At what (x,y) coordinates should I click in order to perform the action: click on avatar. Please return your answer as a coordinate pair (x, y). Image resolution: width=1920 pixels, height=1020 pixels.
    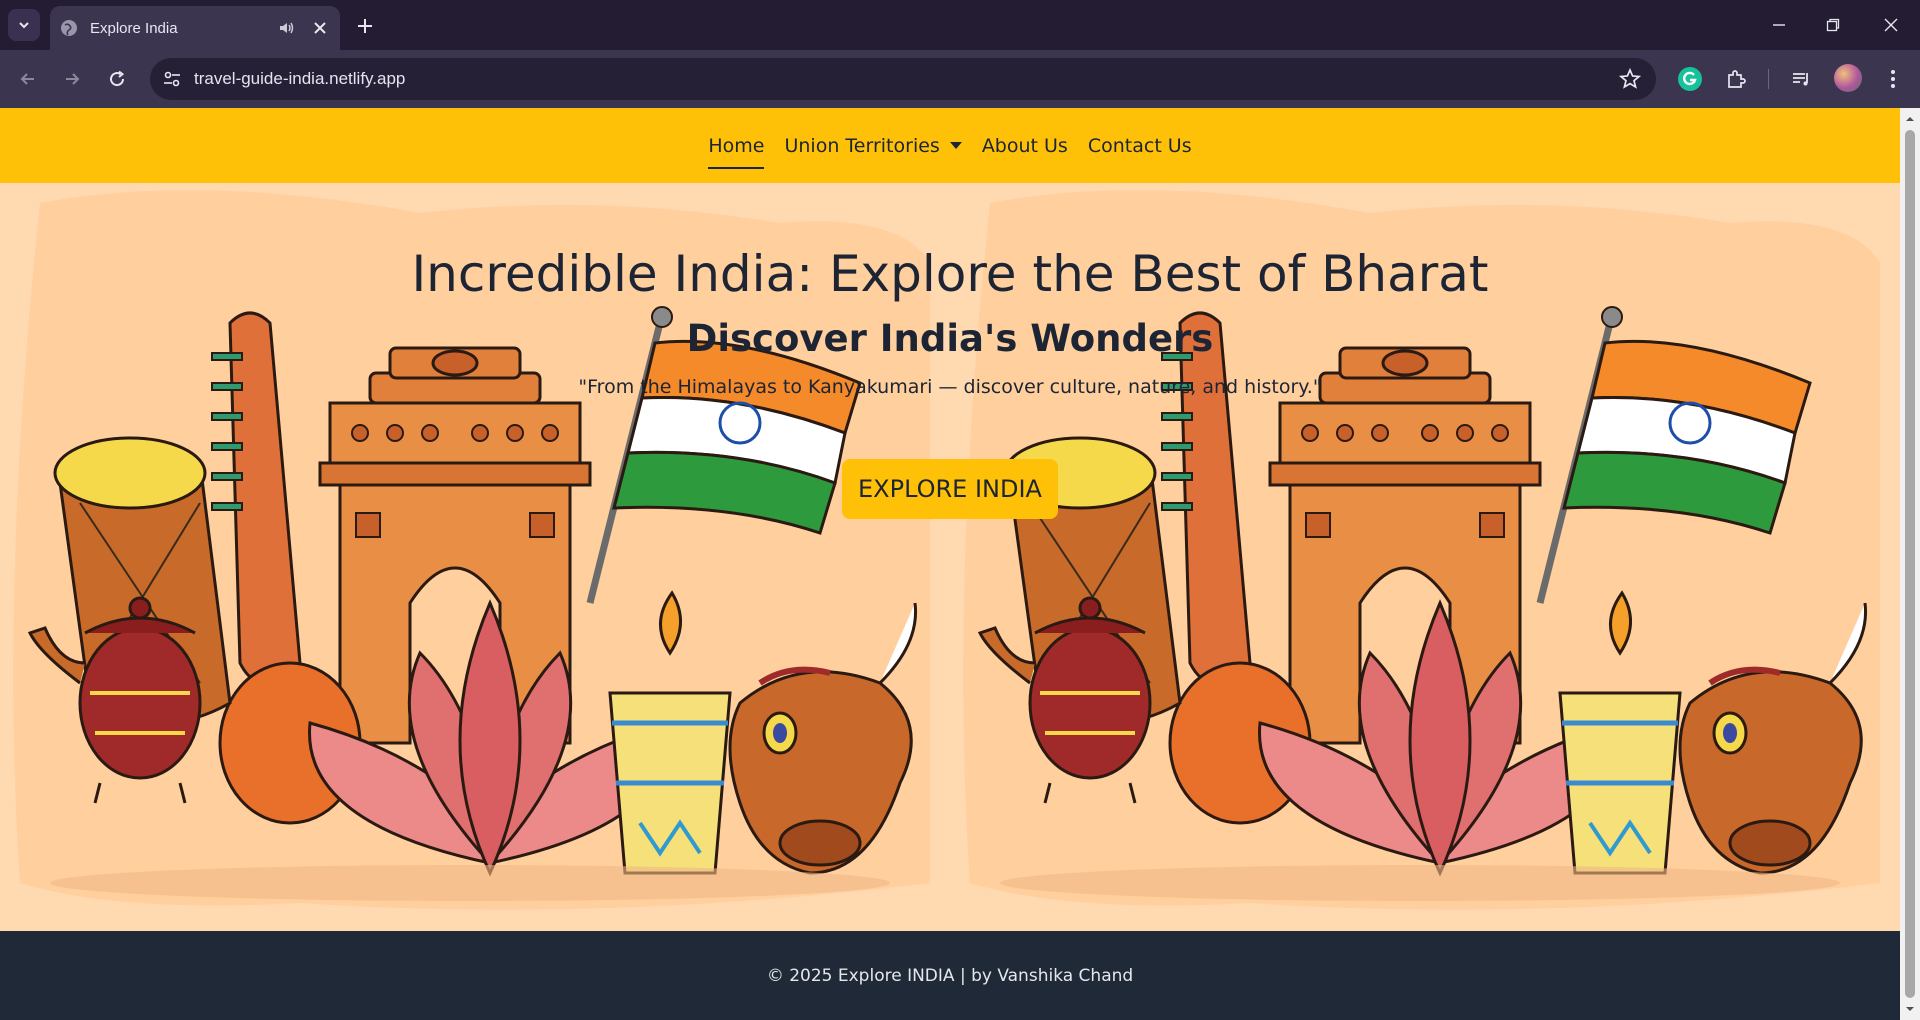
    Looking at the image, I should click on (1848, 78).